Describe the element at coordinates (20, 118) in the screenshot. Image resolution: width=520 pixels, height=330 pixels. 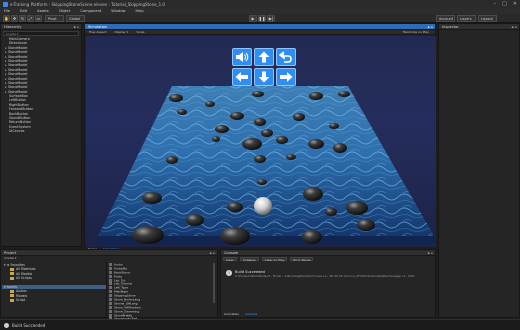
I see `hierarchy-item-label: SoundButton` at that location.